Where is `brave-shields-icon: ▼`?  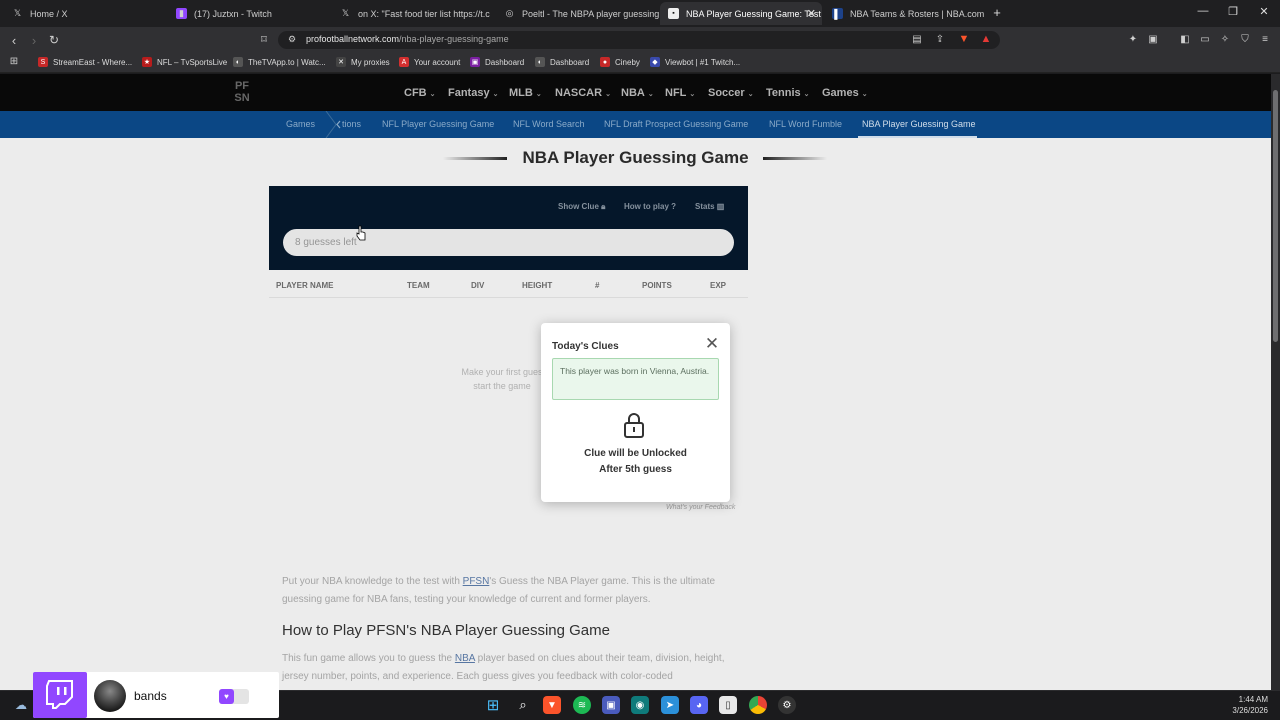 brave-shields-icon: ▼ is located at coordinates (964, 39).